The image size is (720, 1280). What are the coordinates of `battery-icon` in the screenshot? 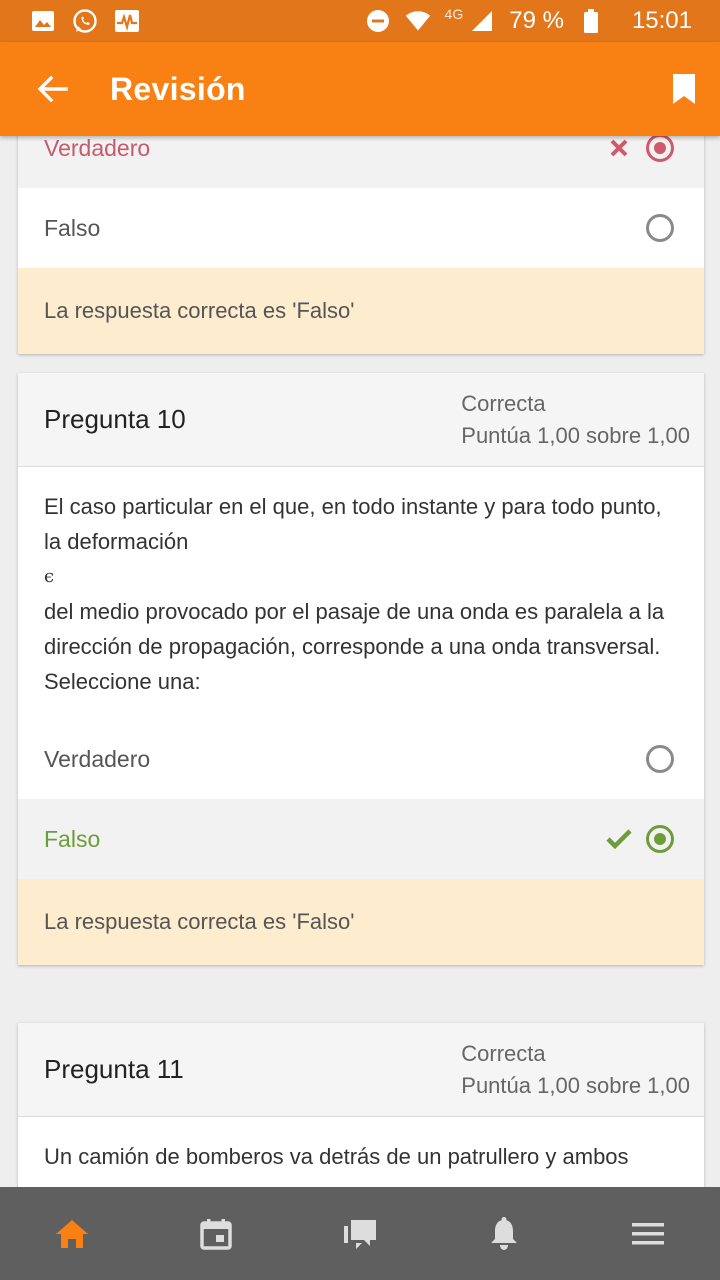 It's located at (591, 21).